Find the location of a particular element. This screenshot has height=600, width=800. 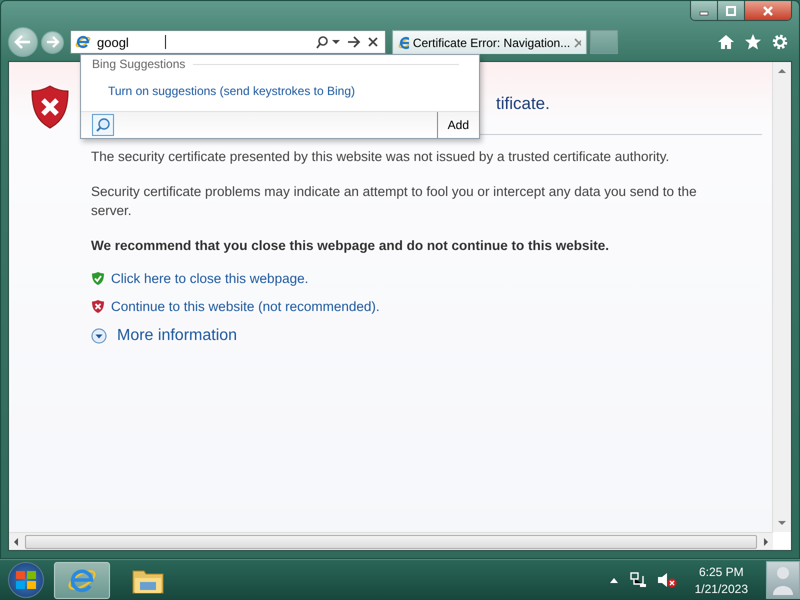

maximize-button is located at coordinates (731, 10).